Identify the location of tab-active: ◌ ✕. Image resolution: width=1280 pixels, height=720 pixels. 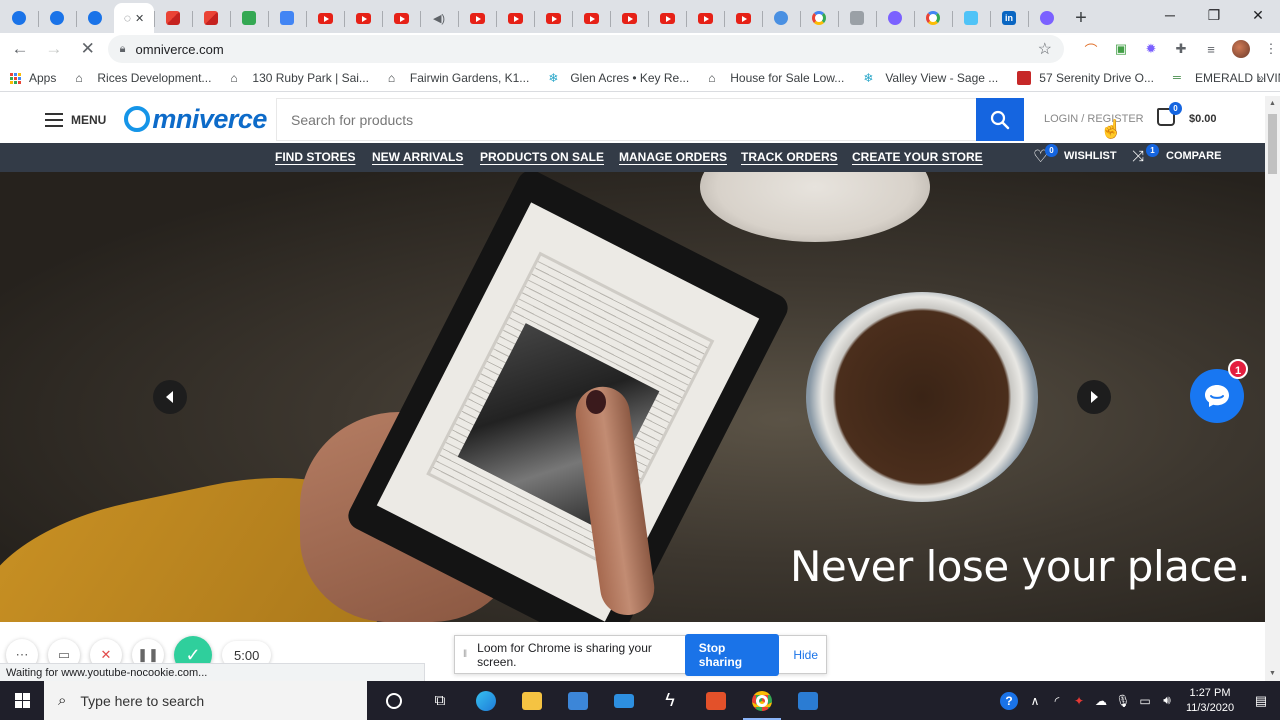
(134, 18).